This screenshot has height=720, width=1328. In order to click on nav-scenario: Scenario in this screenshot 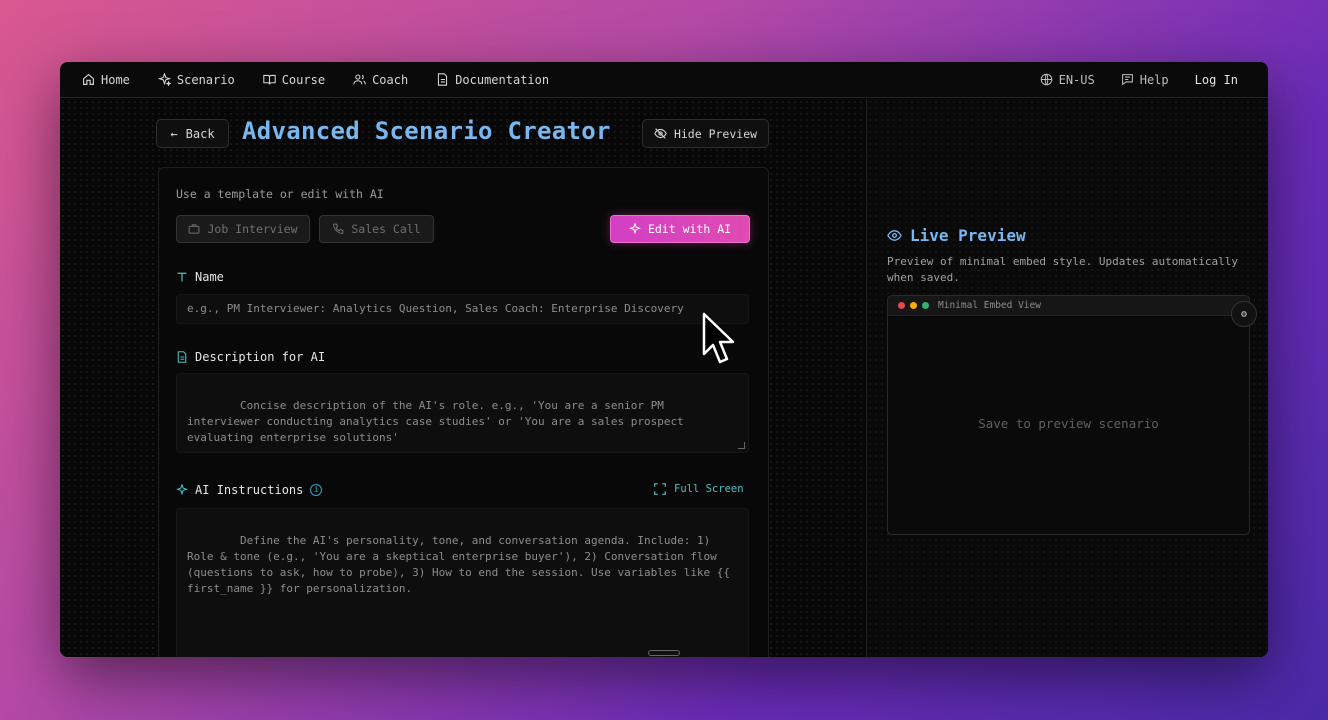, I will do `click(196, 79)`.